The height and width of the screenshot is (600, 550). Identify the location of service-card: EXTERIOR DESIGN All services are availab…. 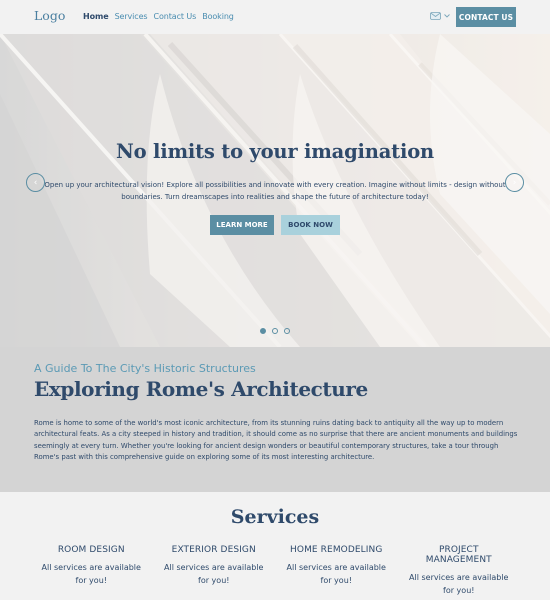
(214, 571).